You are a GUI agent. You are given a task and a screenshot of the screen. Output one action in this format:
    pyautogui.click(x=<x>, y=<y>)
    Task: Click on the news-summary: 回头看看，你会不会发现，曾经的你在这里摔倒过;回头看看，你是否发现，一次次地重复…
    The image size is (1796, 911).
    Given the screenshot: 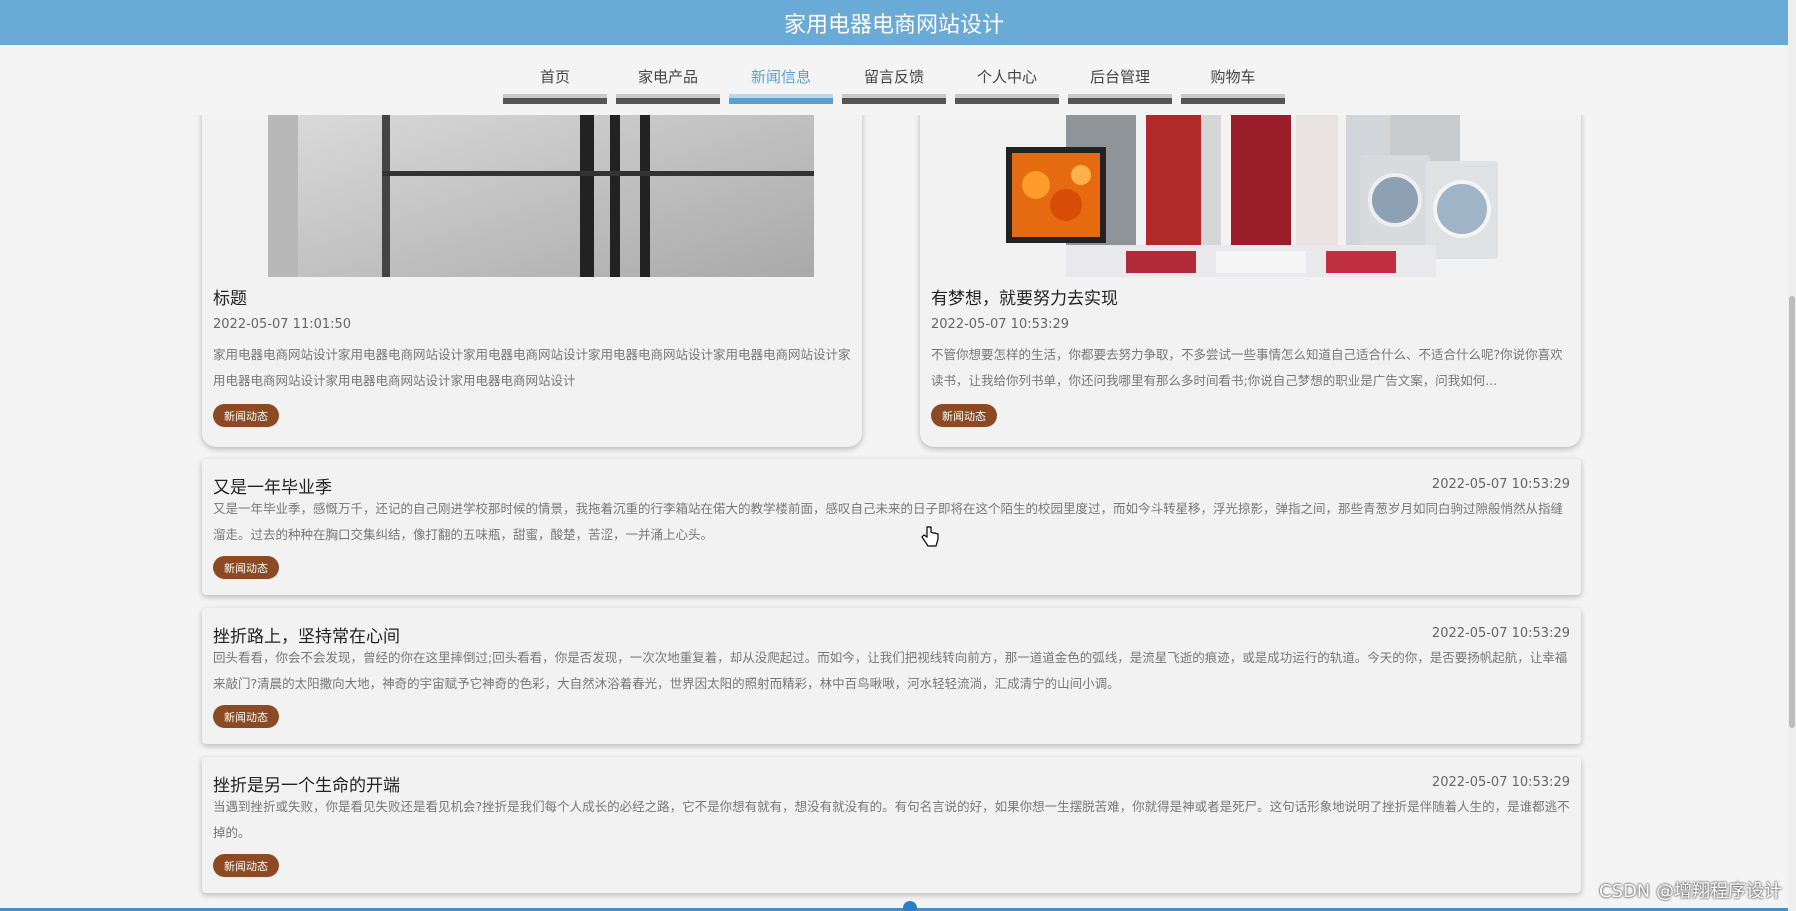 What is the action you would take?
    pyautogui.click(x=890, y=670)
    